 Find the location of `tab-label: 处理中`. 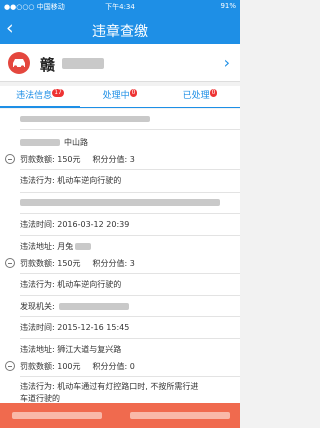

tab-label: 处理中 is located at coordinates (116, 96).